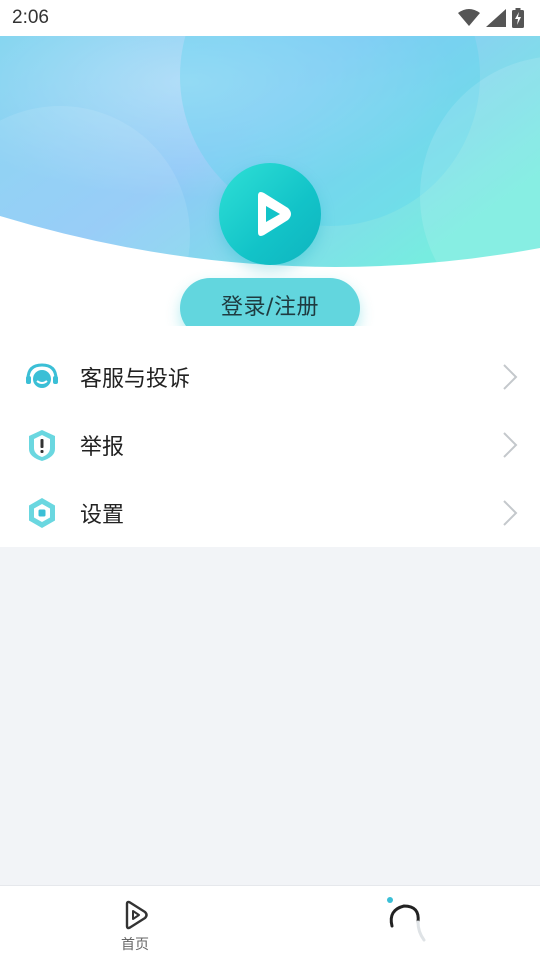  I want to click on nav-tab-home: 首页, so click(135, 928).